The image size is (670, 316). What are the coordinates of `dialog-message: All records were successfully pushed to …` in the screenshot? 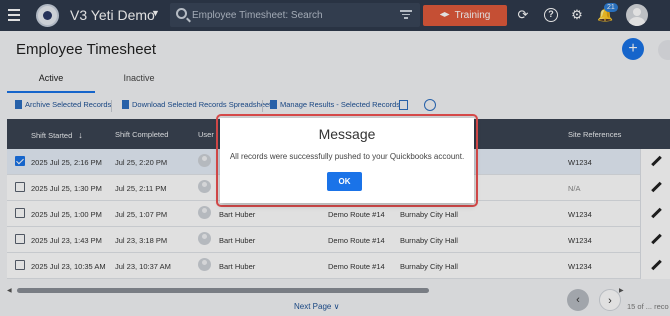 It's located at (347, 156).